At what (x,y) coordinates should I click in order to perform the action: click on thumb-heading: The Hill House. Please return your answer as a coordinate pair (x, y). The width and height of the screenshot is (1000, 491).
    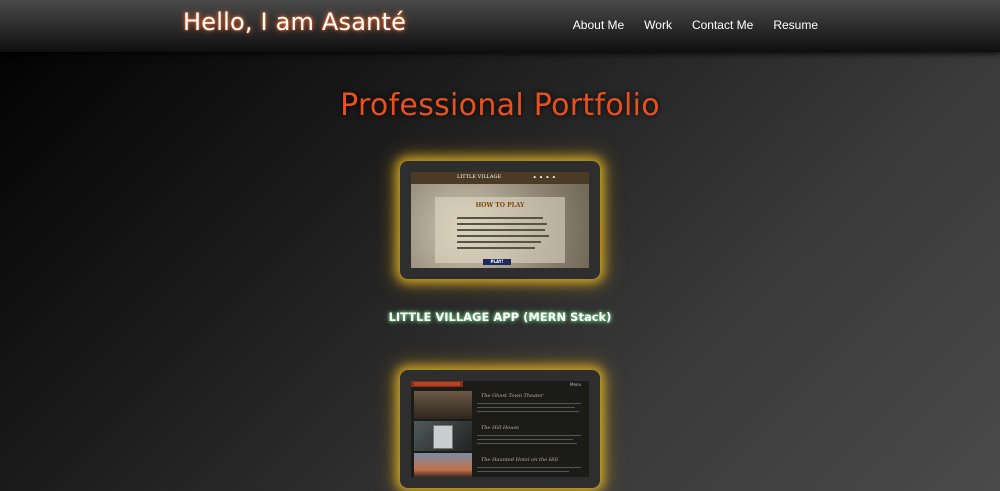
    Looking at the image, I should click on (500, 428).